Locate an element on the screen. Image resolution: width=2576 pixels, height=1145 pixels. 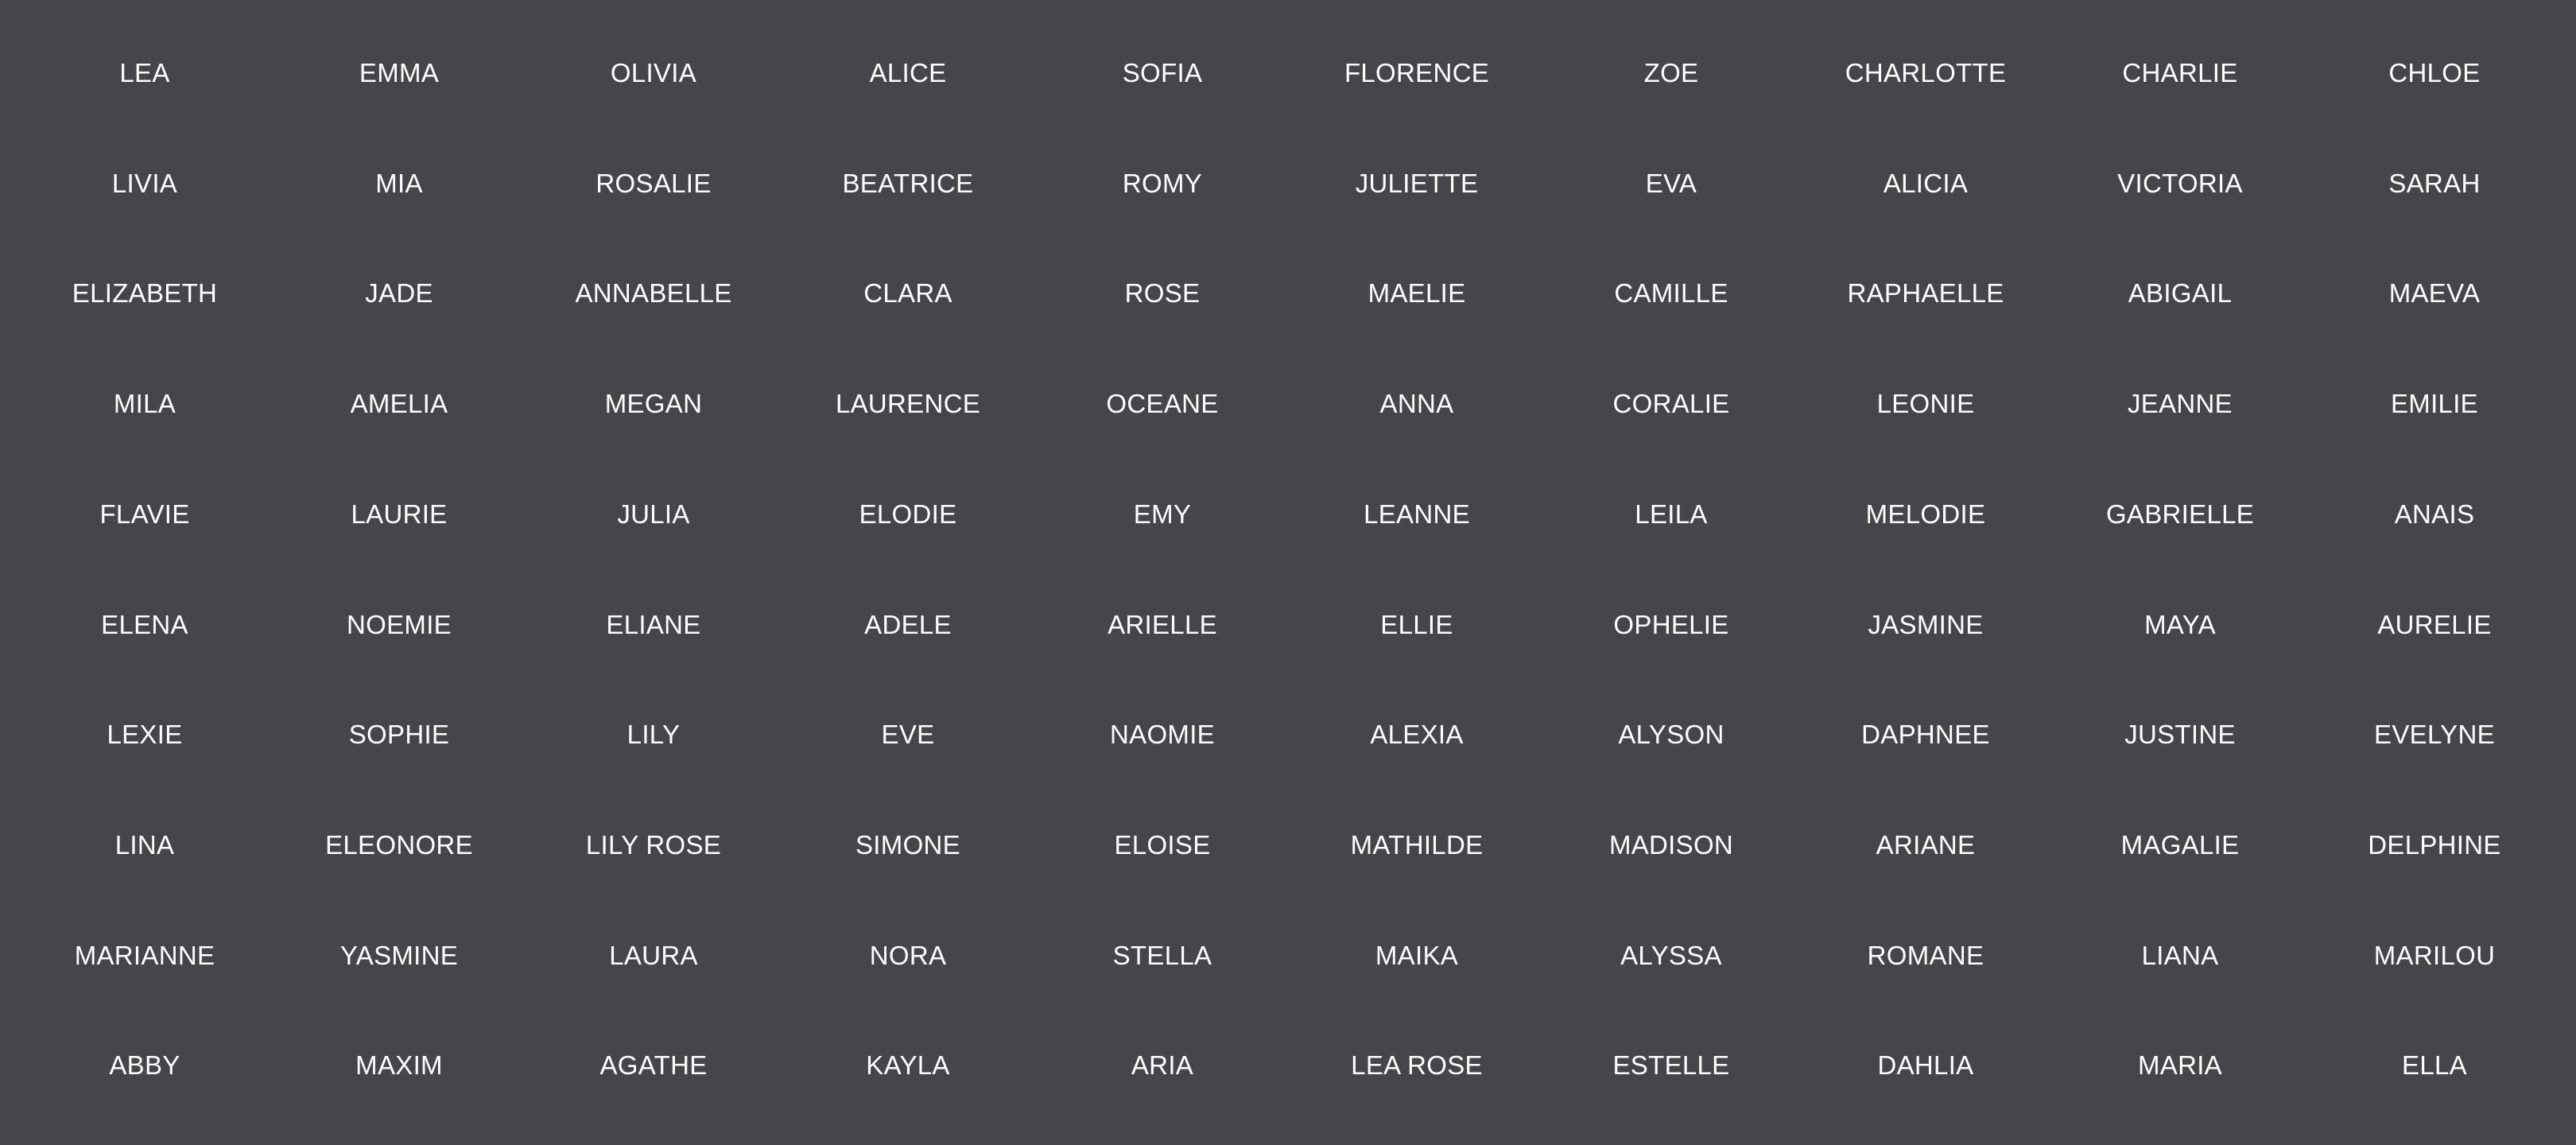
name-tile: ROMY is located at coordinates (1163, 183).